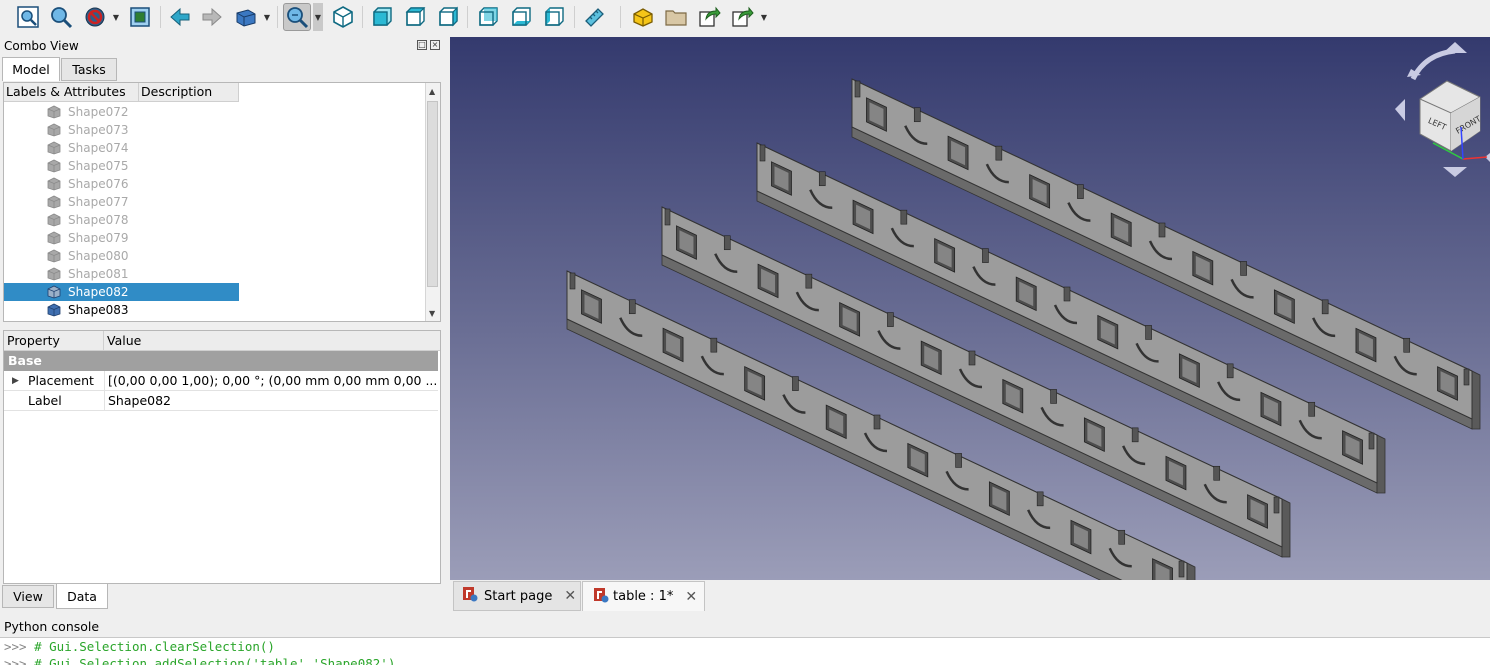 The width and height of the screenshot is (1490, 665). I want to click on tree-item-label: Shape075, so click(98, 166).